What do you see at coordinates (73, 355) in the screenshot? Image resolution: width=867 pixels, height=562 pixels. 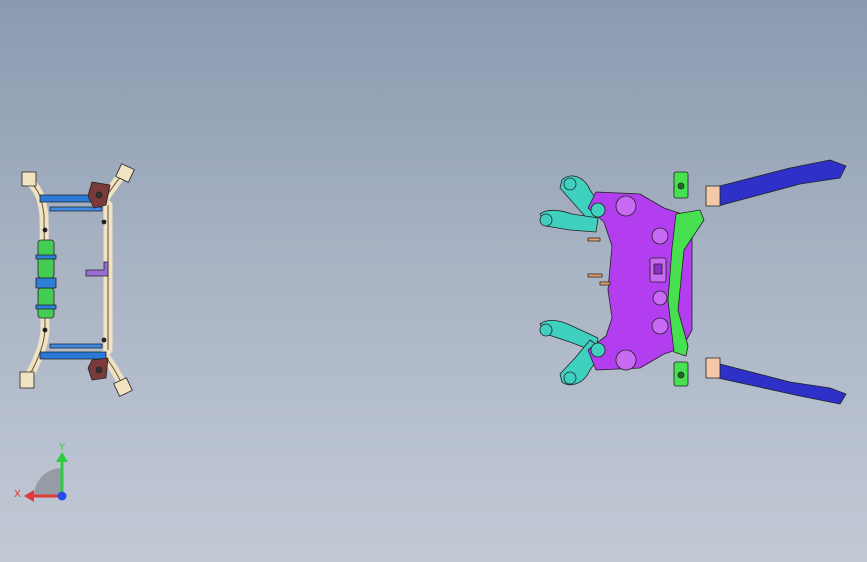 I see `left-cross-member-bottom` at bounding box center [73, 355].